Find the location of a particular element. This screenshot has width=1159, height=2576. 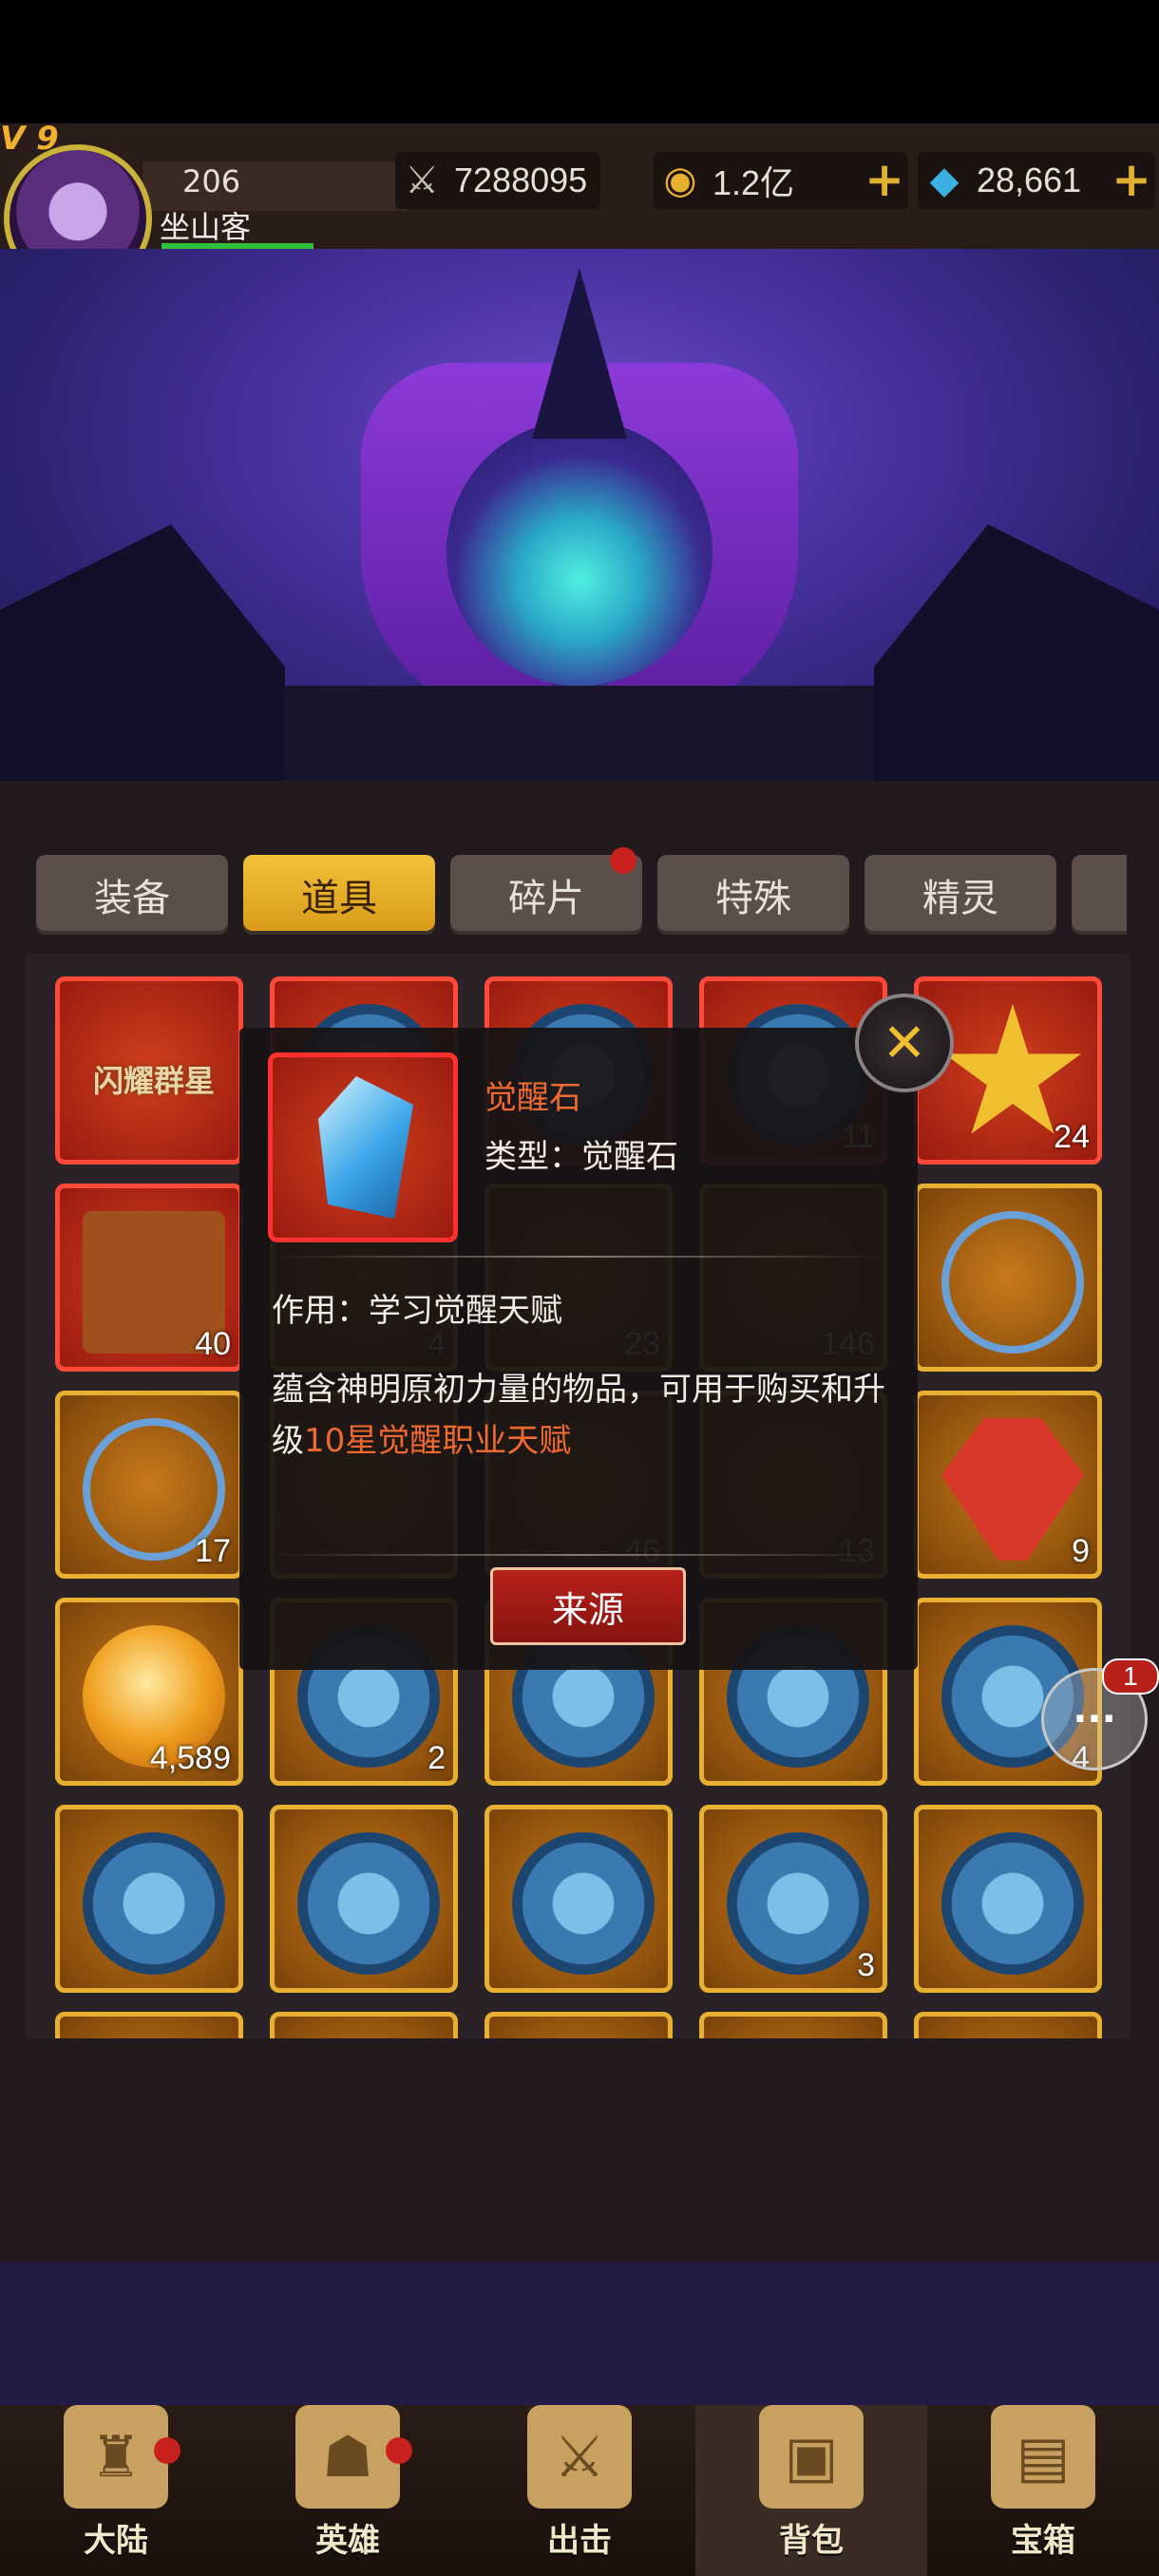

item-slot: 4,589 is located at coordinates (149, 1692).